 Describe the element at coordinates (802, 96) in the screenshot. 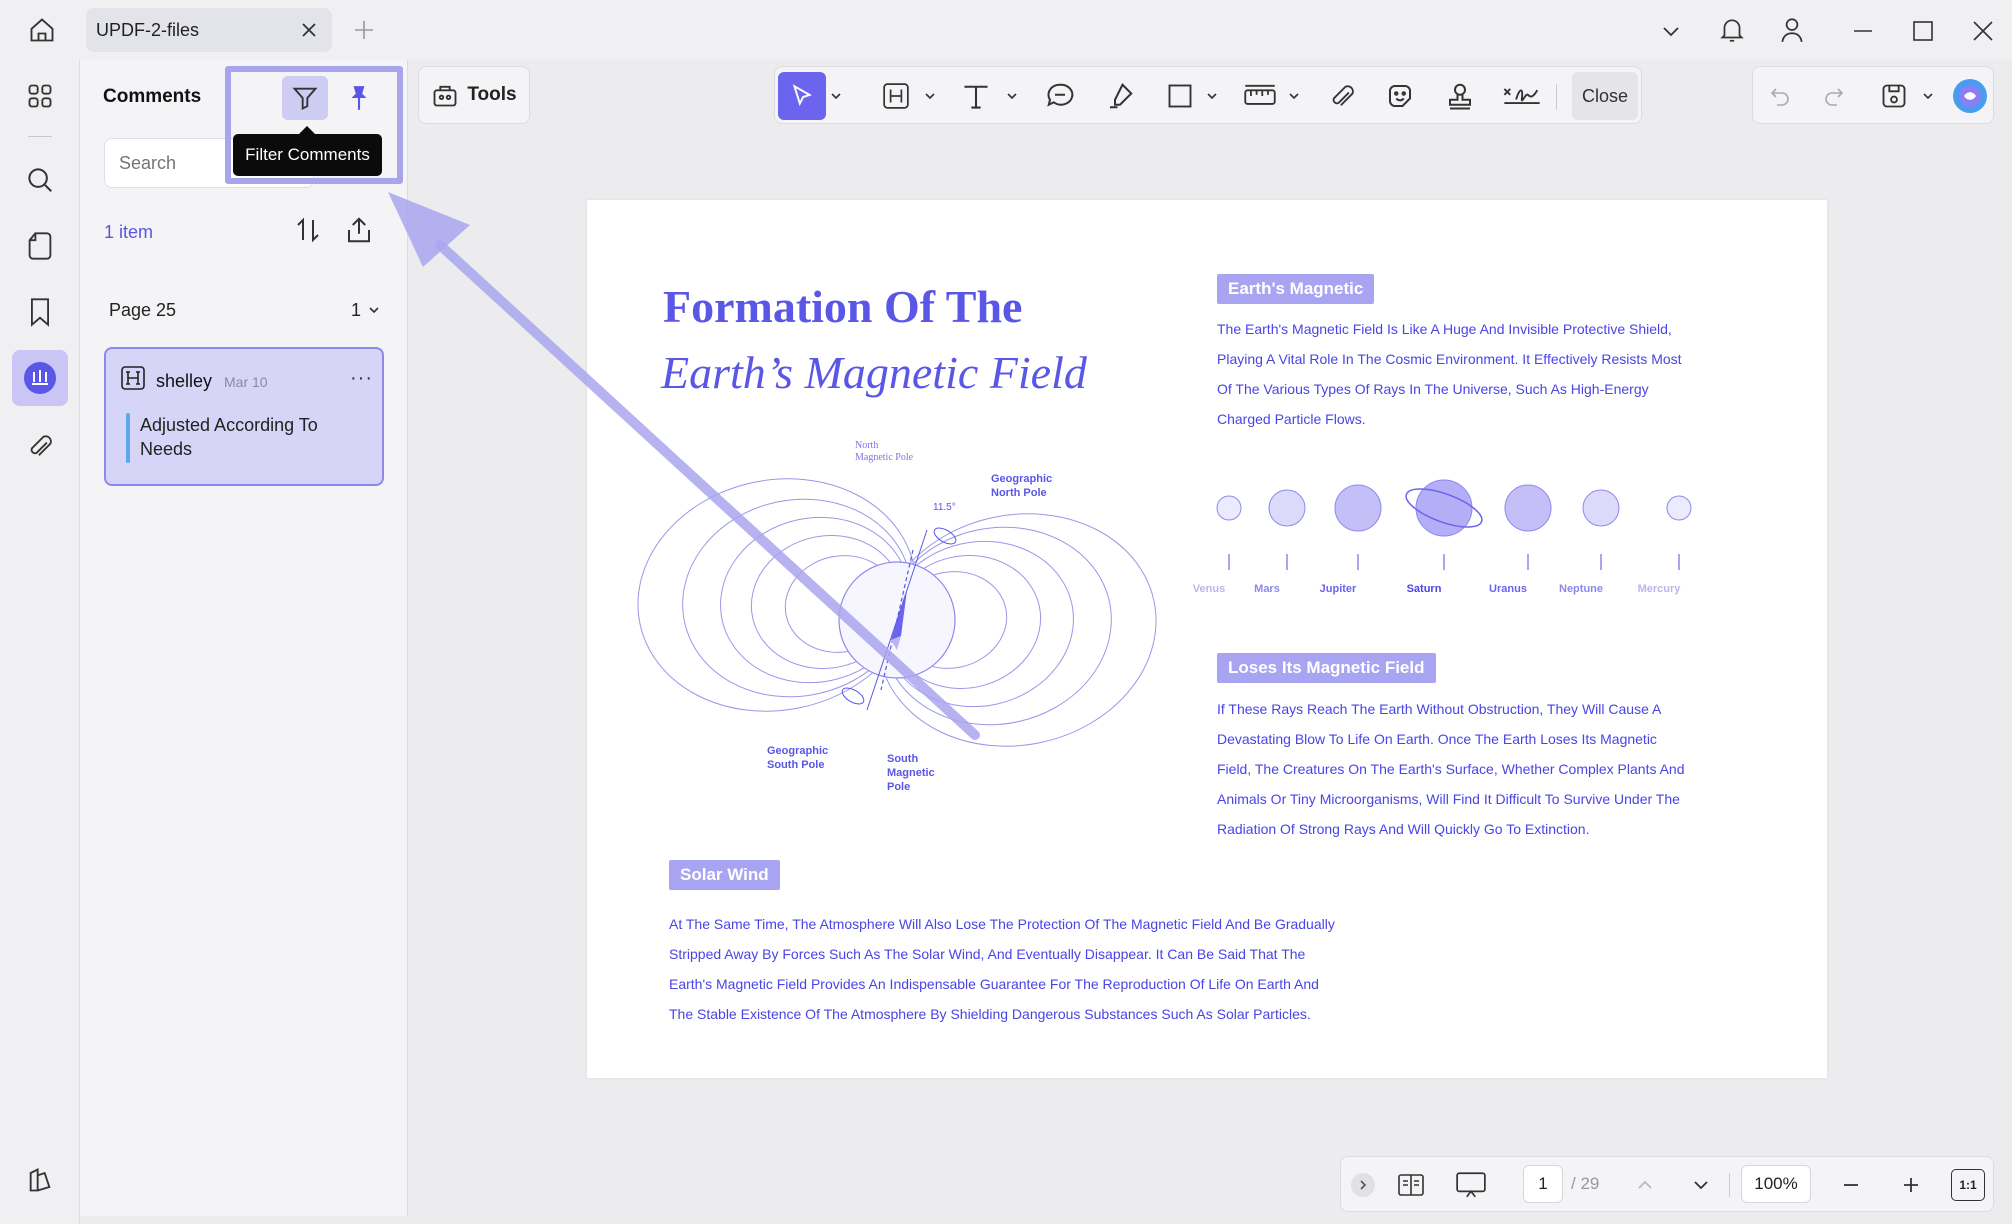

I see `select-tool-button` at that location.